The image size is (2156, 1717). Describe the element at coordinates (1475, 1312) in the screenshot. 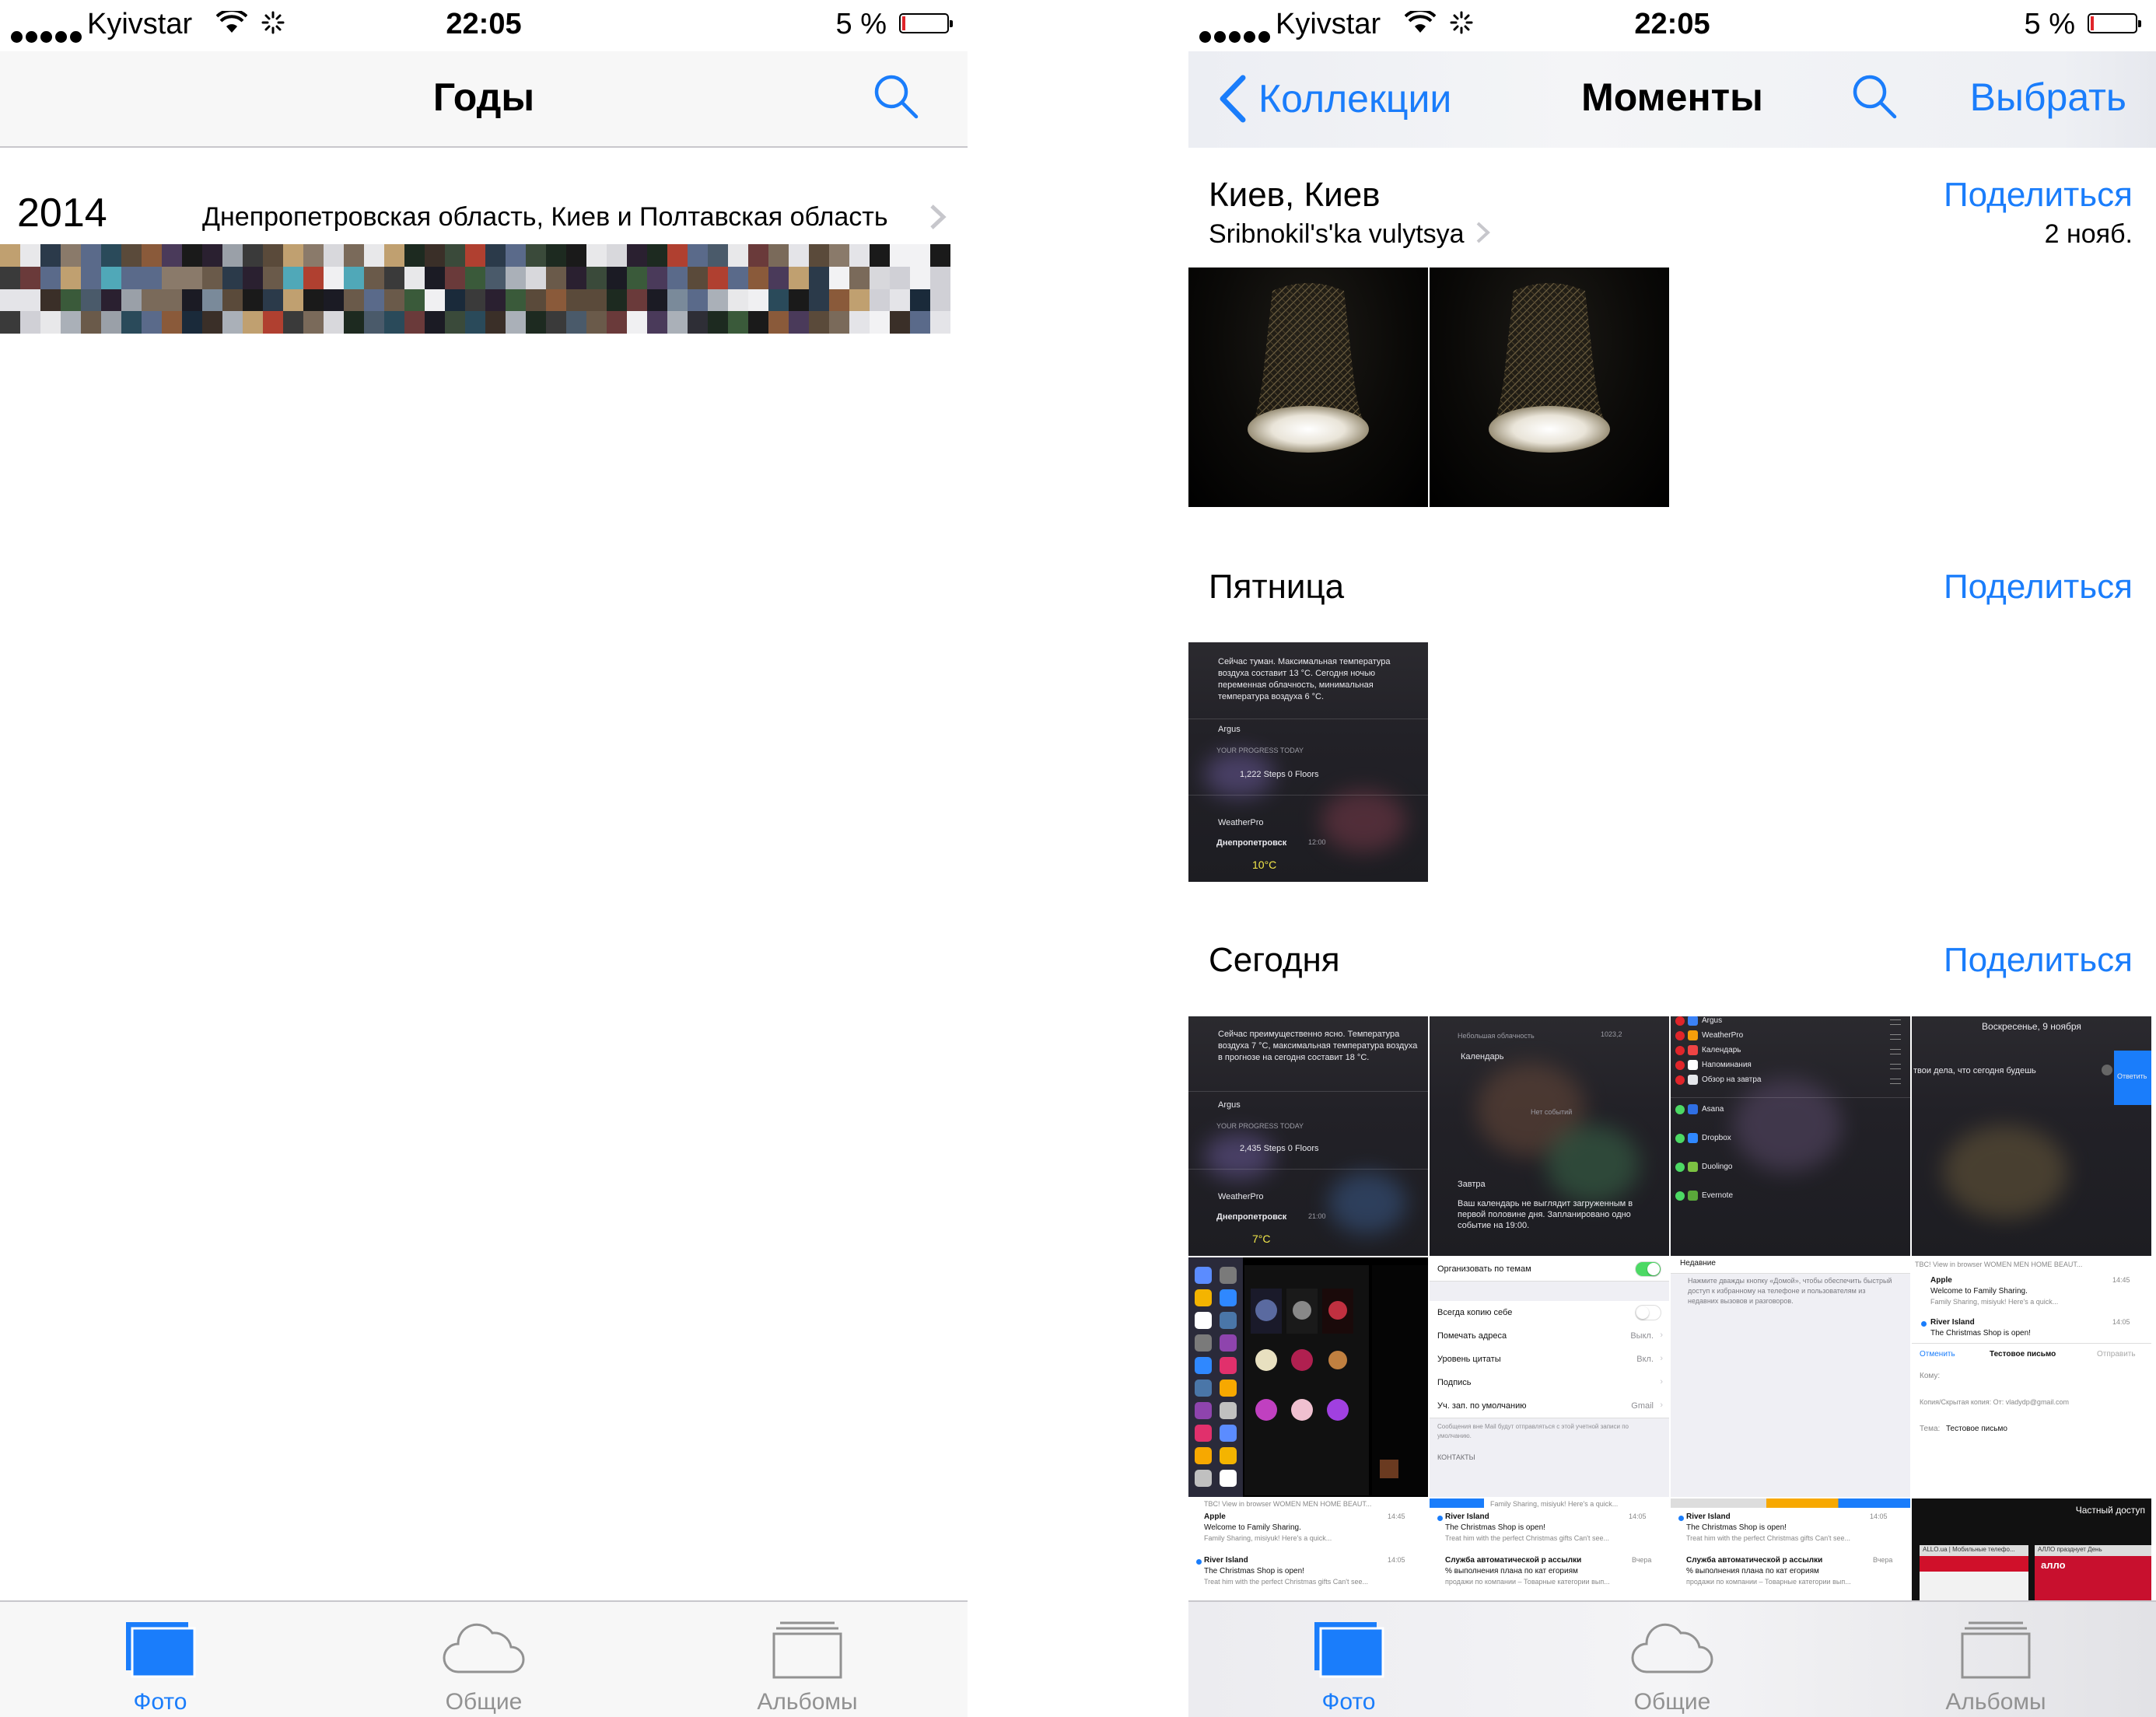

I see `settings-row-label: Всегда копию себе` at that location.